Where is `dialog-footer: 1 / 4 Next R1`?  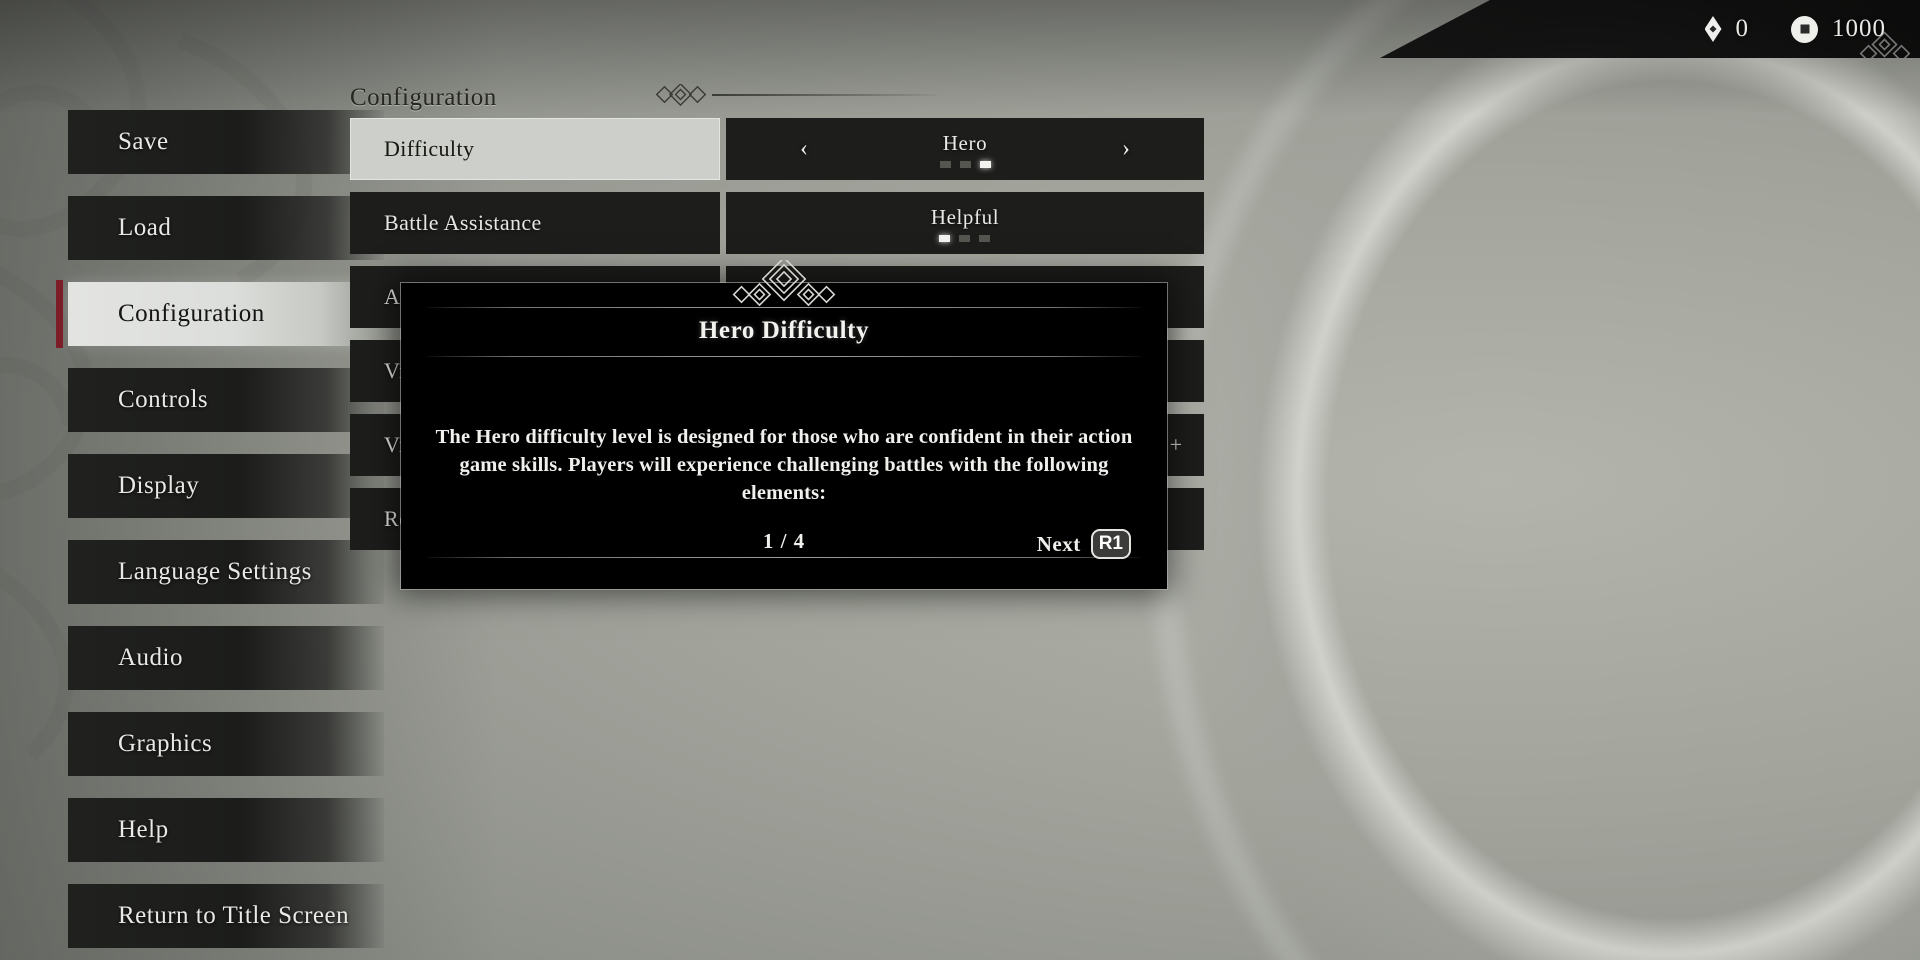 dialog-footer: 1 / 4 Next R1 is located at coordinates (784, 544).